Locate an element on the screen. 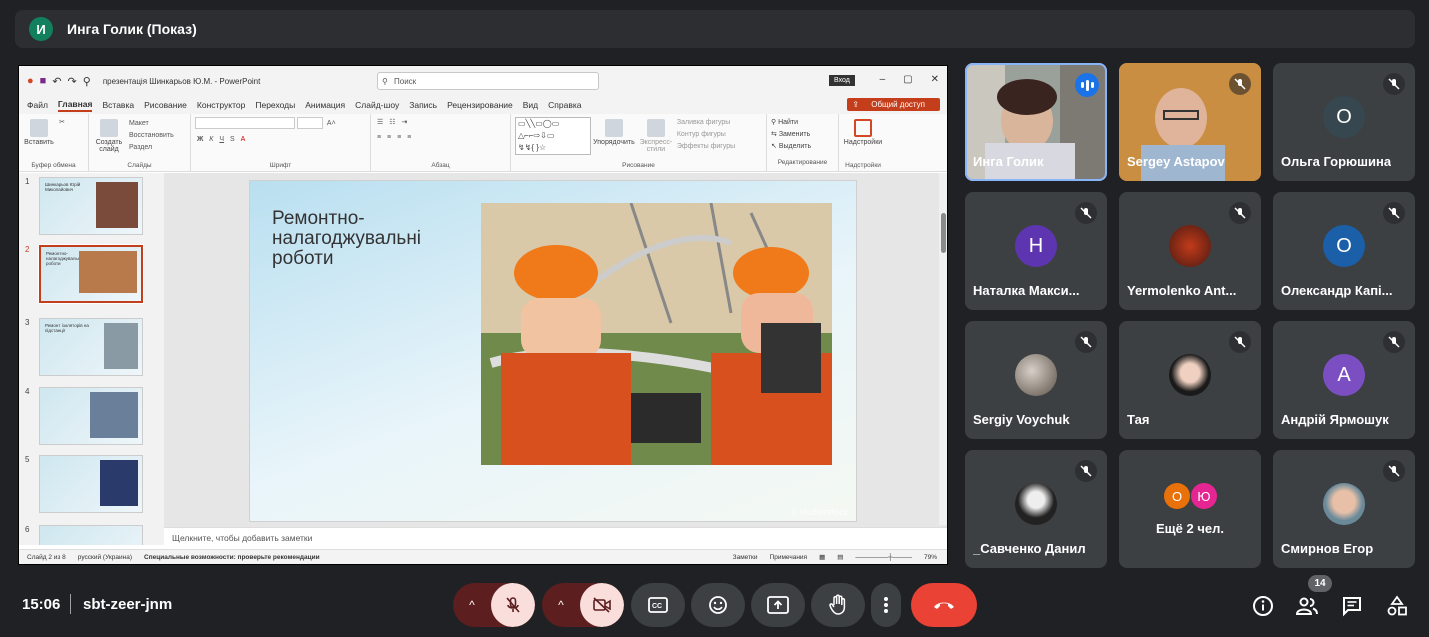  indent-icon: ⇥ is located at coordinates (404, 122).